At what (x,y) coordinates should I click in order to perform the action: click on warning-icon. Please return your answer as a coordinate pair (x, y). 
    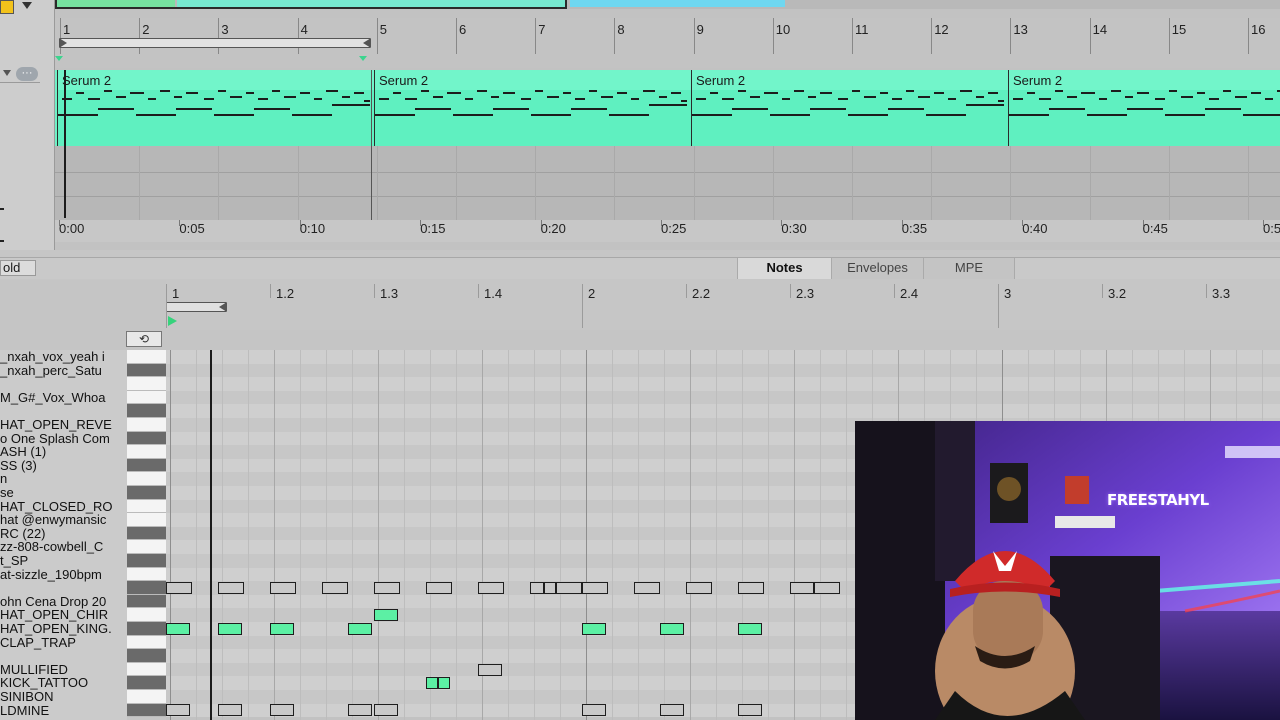
    Looking at the image, I should click on (7, 7).